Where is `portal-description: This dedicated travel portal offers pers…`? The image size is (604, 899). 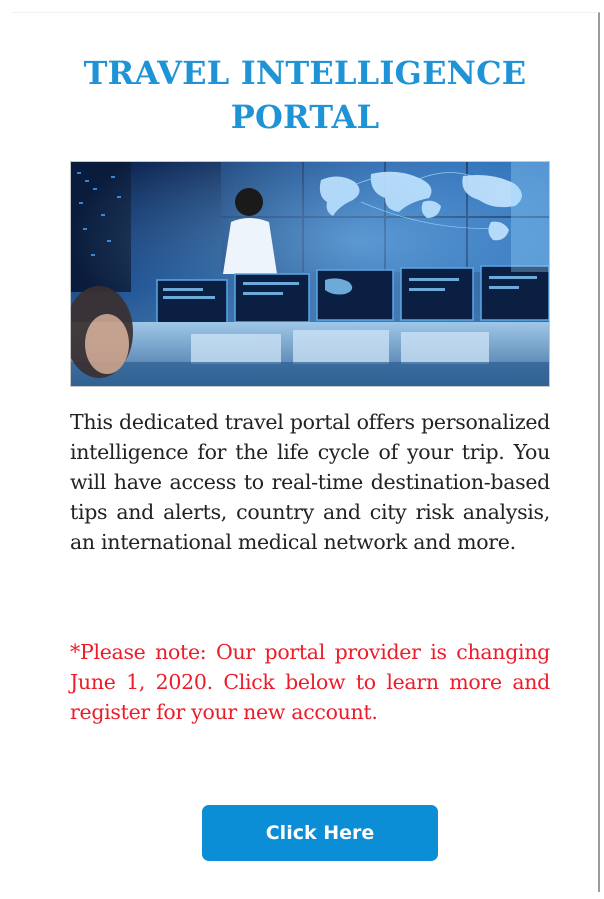 portal-description: This dedicated travel portal offers pers… is located at coordinates (310, 482).